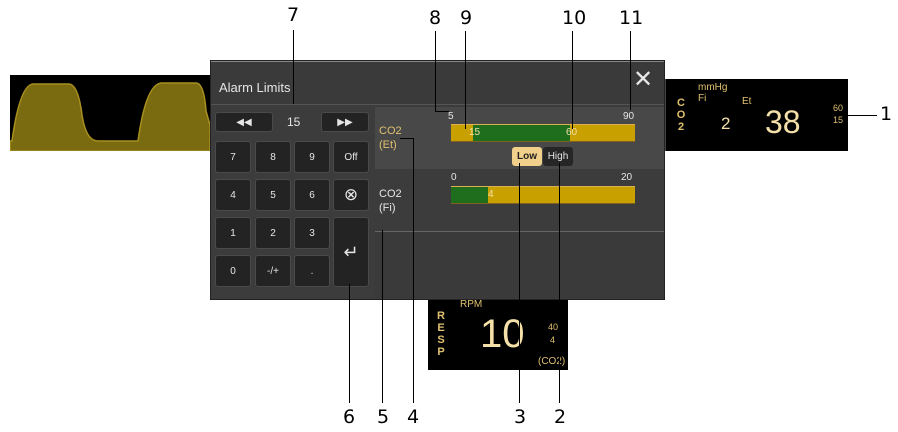 The width and height of the screenshot is (898, 432). What do you see at coordinates (312, 195) in the screenshot?
I see `keypad-6: 6` at bounding box center [312, 195].